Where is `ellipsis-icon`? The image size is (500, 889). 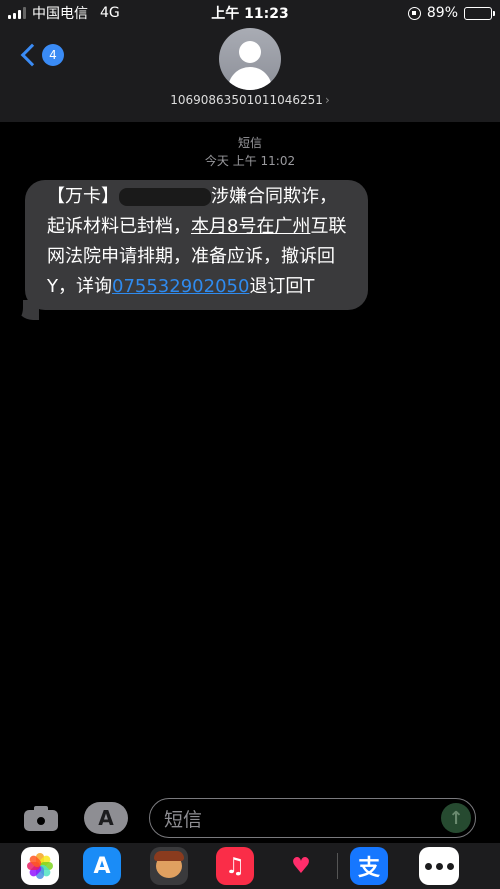
ellipsis-icon is located at coordinates (439, 866).